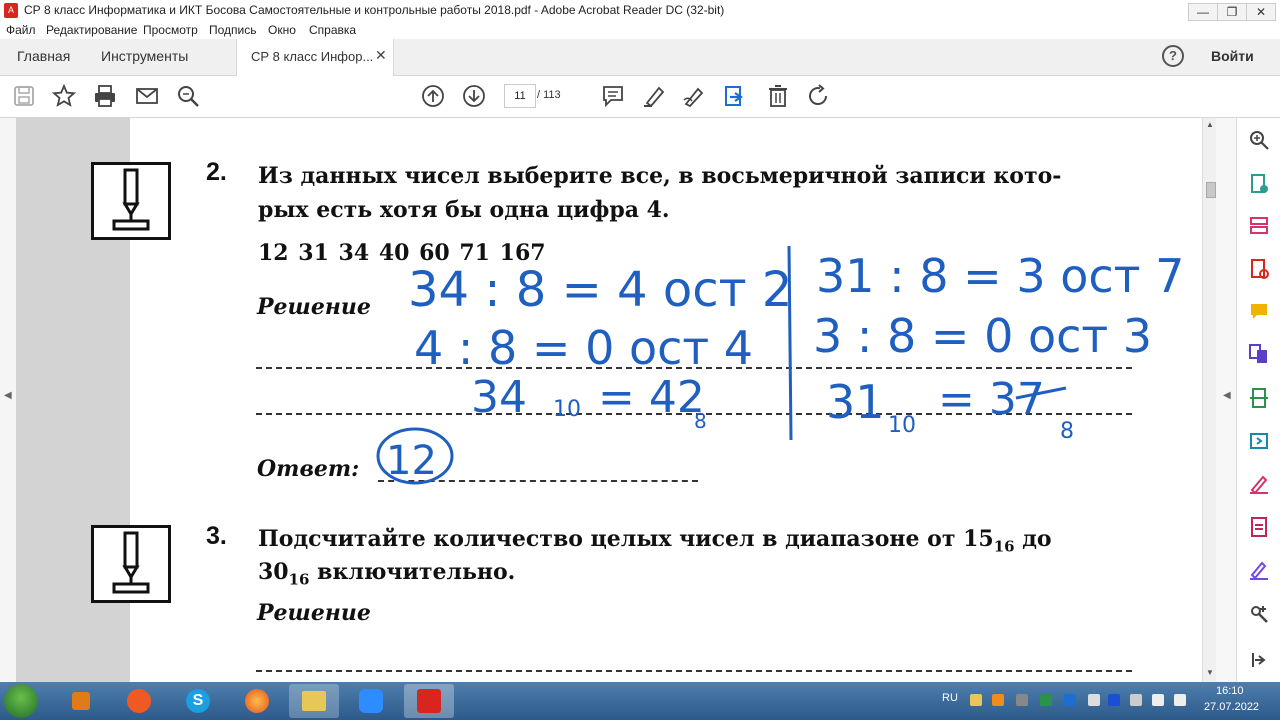 The width and height of the screenshot is (1280, 720). What do you see at coordinates (499, 397) in the screenshot?
I see `hw-left-34: 34` at bounding box center [499, 397].